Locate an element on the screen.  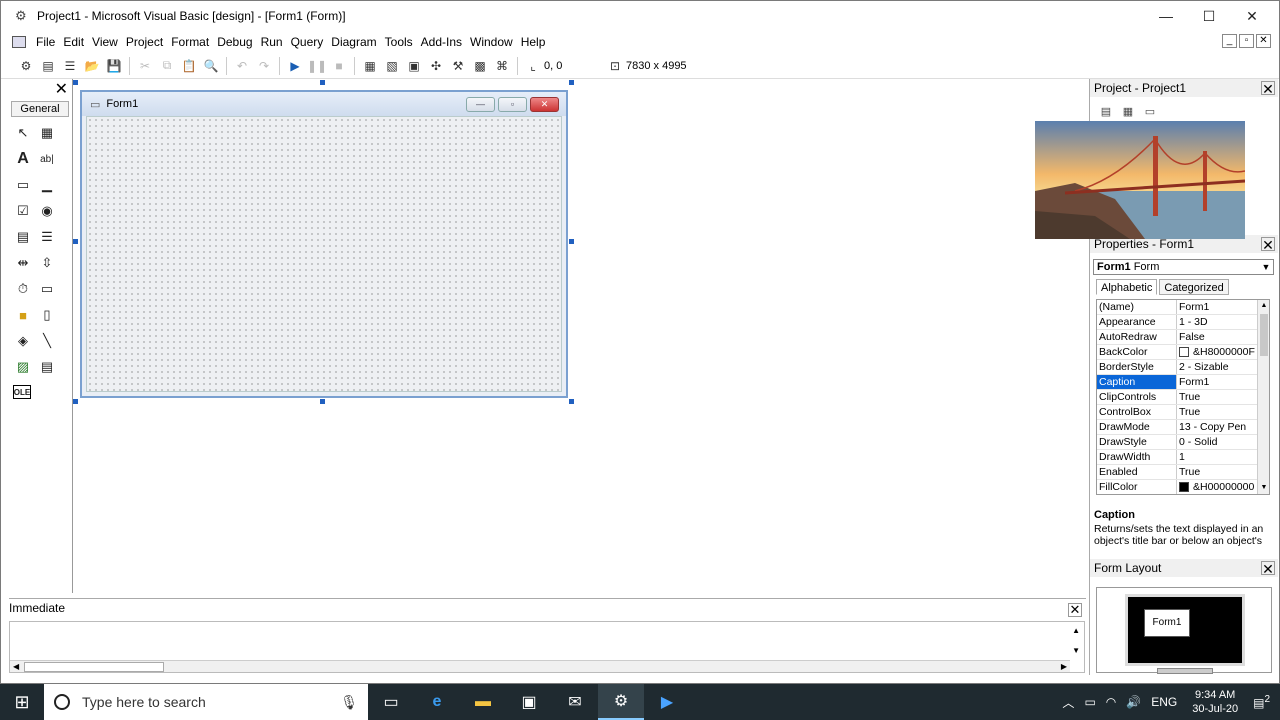
dirlistbox-tool-icon: ■ is located at coordinates (23, 315).